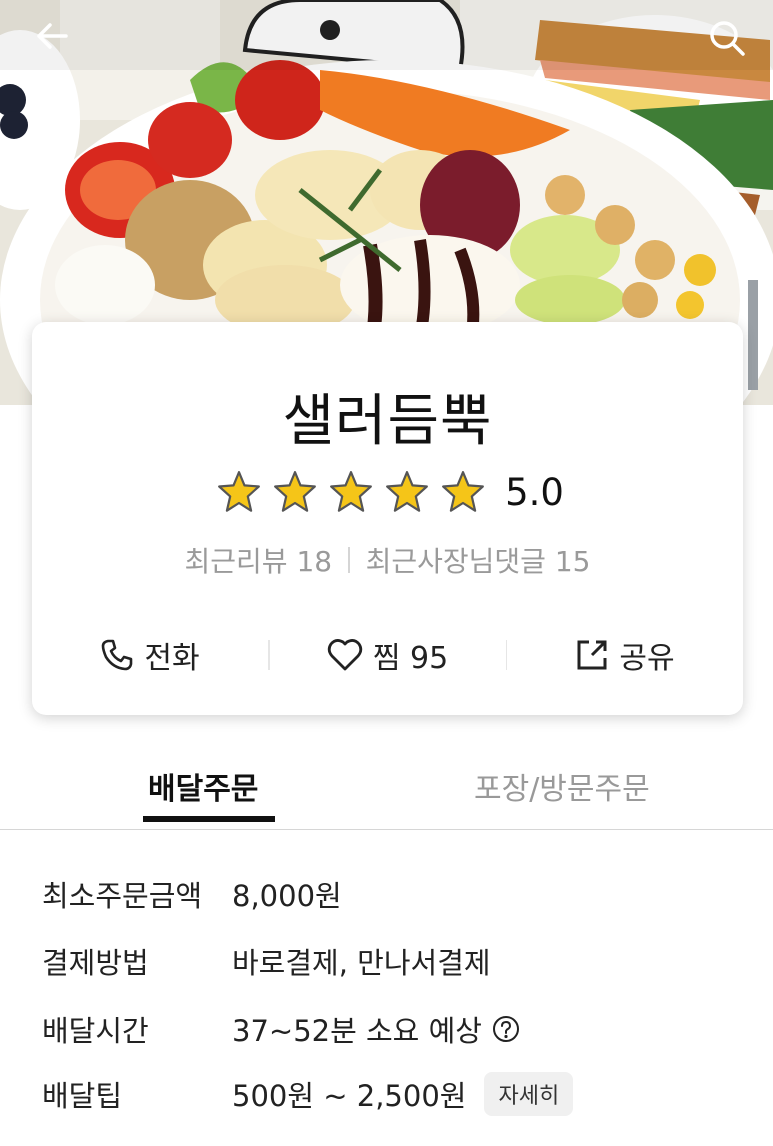 The image size is (773, 1146). Describe the element at coordinates (117, 655) in the screenshot. I see `phone-icon` at that location.